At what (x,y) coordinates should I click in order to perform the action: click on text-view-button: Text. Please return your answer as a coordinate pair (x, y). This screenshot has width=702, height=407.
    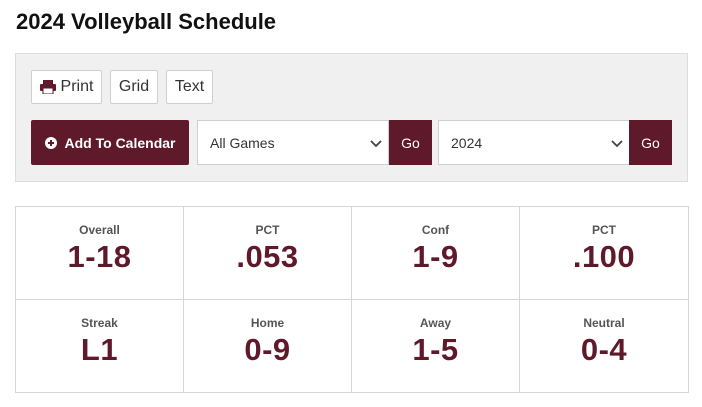
    Looking at the image, I should click on (189, 87).